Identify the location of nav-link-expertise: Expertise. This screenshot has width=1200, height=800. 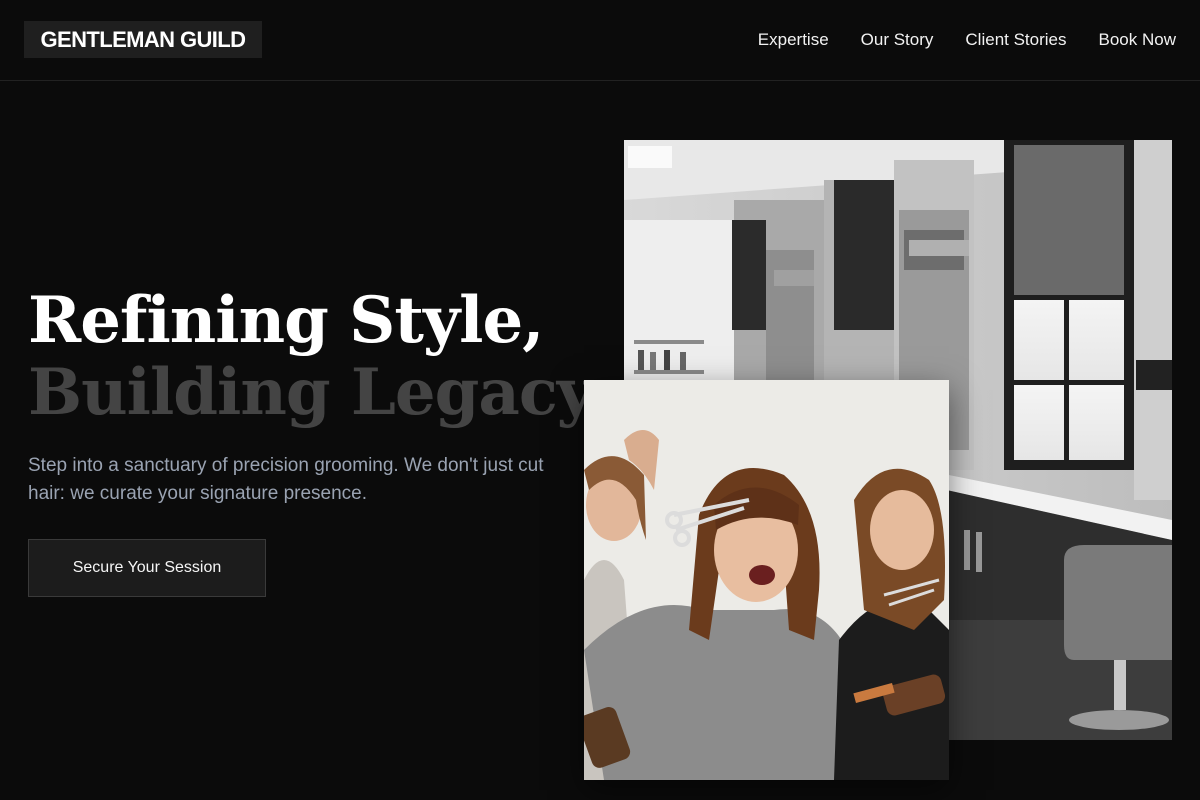
(793, 40).